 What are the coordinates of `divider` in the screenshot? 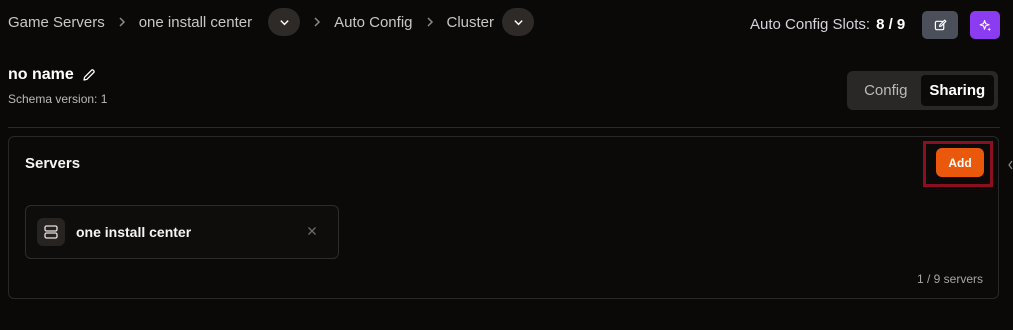 It's located at (504, 127).